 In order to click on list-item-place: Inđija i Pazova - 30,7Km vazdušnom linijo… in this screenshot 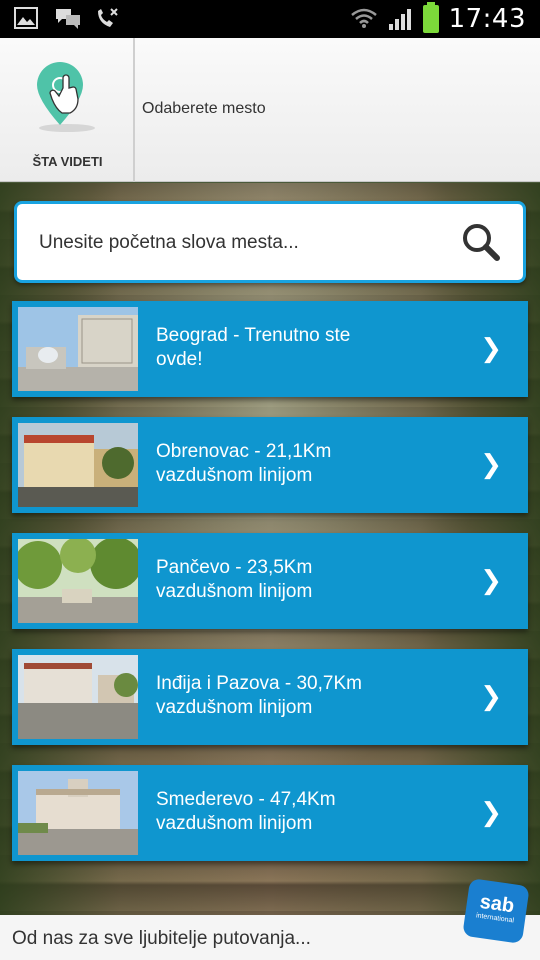, I will do `click(270, 697)`.